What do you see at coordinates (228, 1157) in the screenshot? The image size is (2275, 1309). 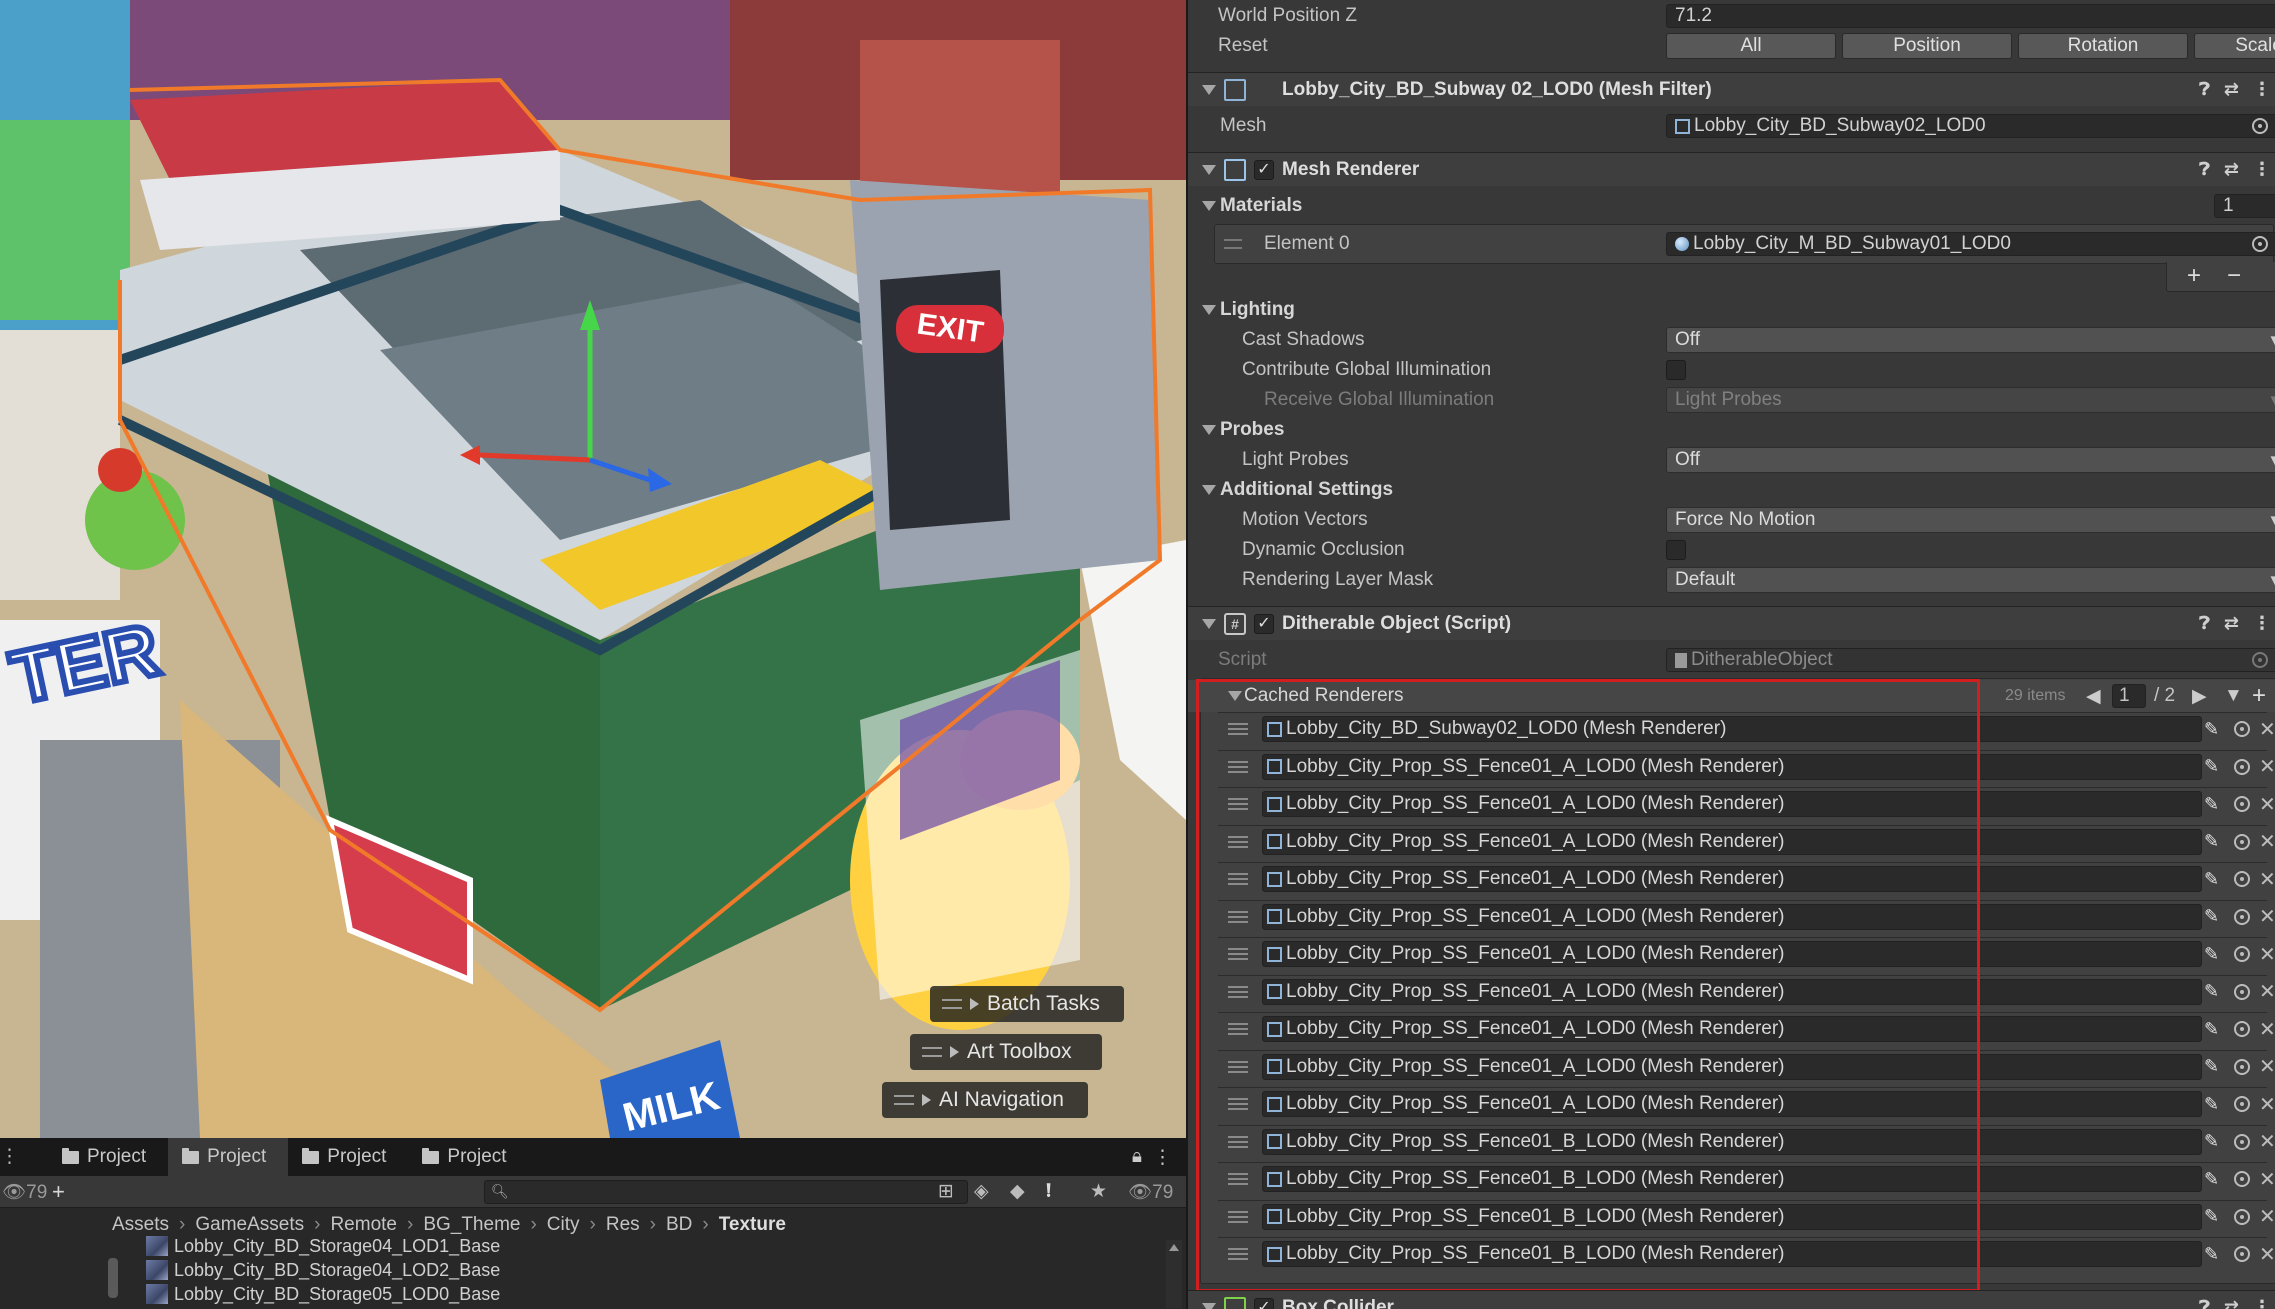 I see `tab-project-2: Project` at bounding box center [228, 1157].